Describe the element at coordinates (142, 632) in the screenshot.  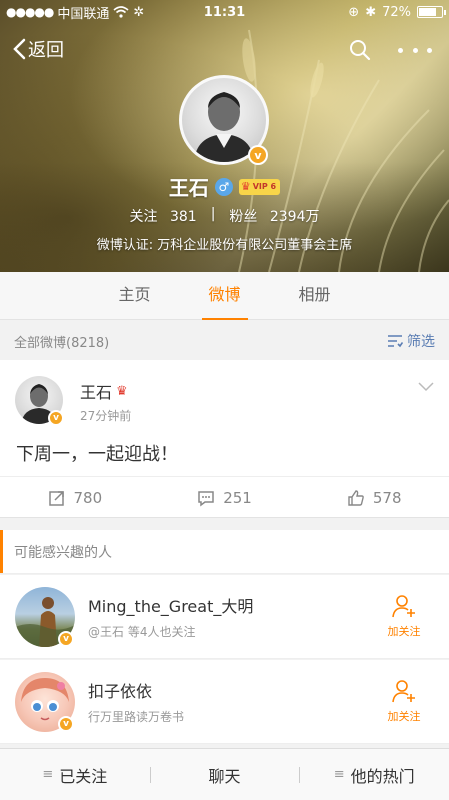
I see `suggestion-description: @王石 等4人也关注` at that location.